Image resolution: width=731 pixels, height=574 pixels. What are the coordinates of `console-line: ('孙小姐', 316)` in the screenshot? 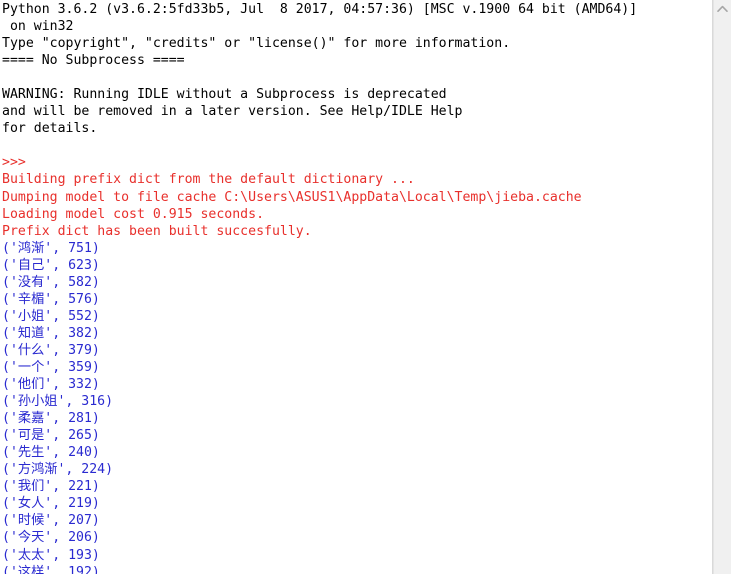 It's located at (58, 402).